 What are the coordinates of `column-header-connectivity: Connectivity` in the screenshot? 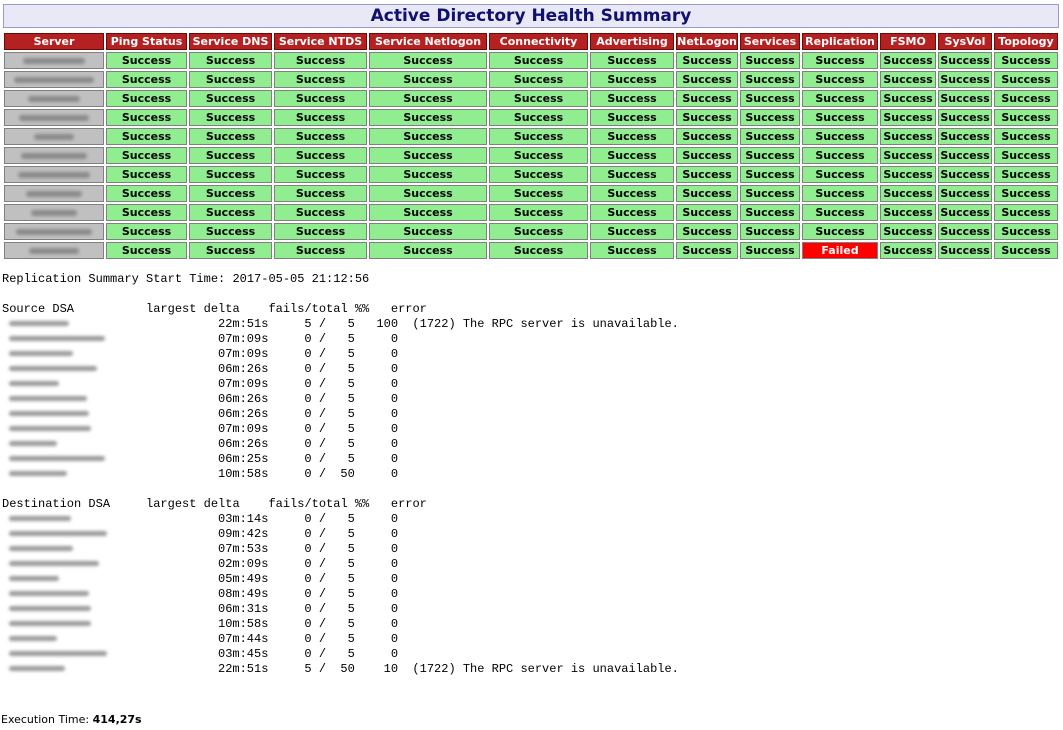 It's located at (538, 41).